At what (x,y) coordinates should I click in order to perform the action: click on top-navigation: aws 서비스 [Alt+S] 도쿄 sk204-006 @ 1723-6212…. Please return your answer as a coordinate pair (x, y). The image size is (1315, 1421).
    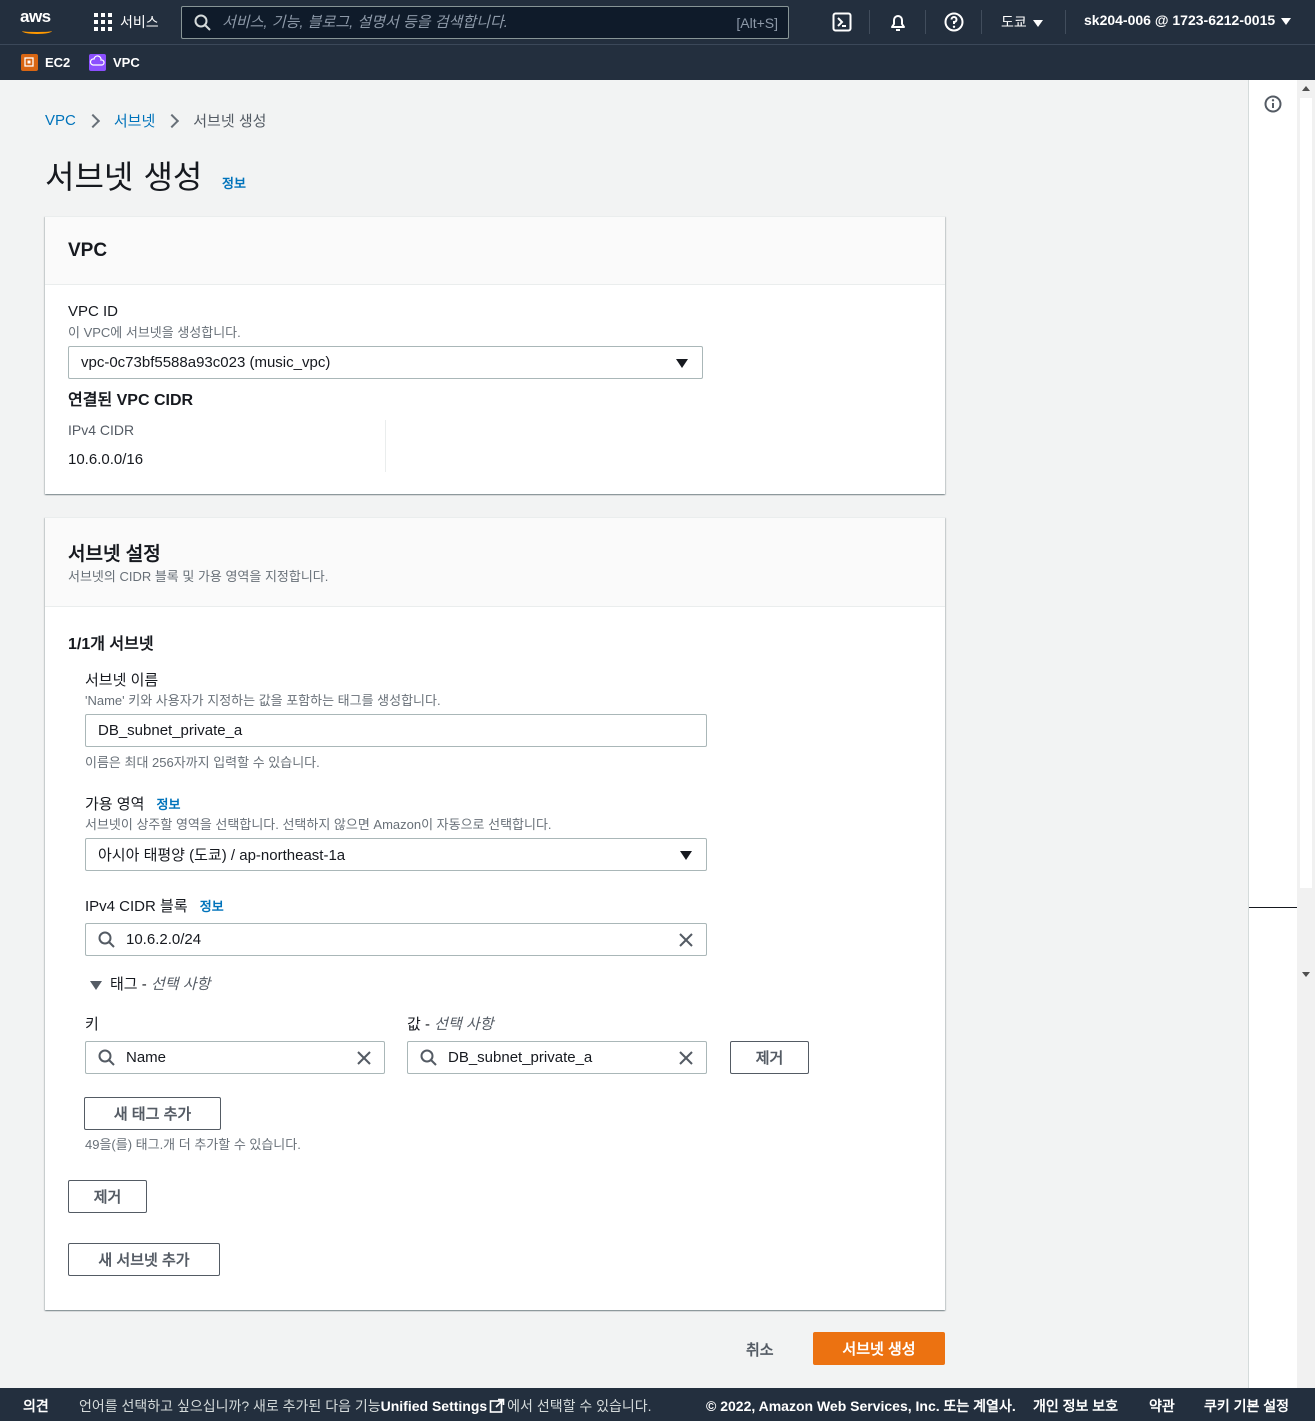
    Looking at the image, I should click on (657, 22).